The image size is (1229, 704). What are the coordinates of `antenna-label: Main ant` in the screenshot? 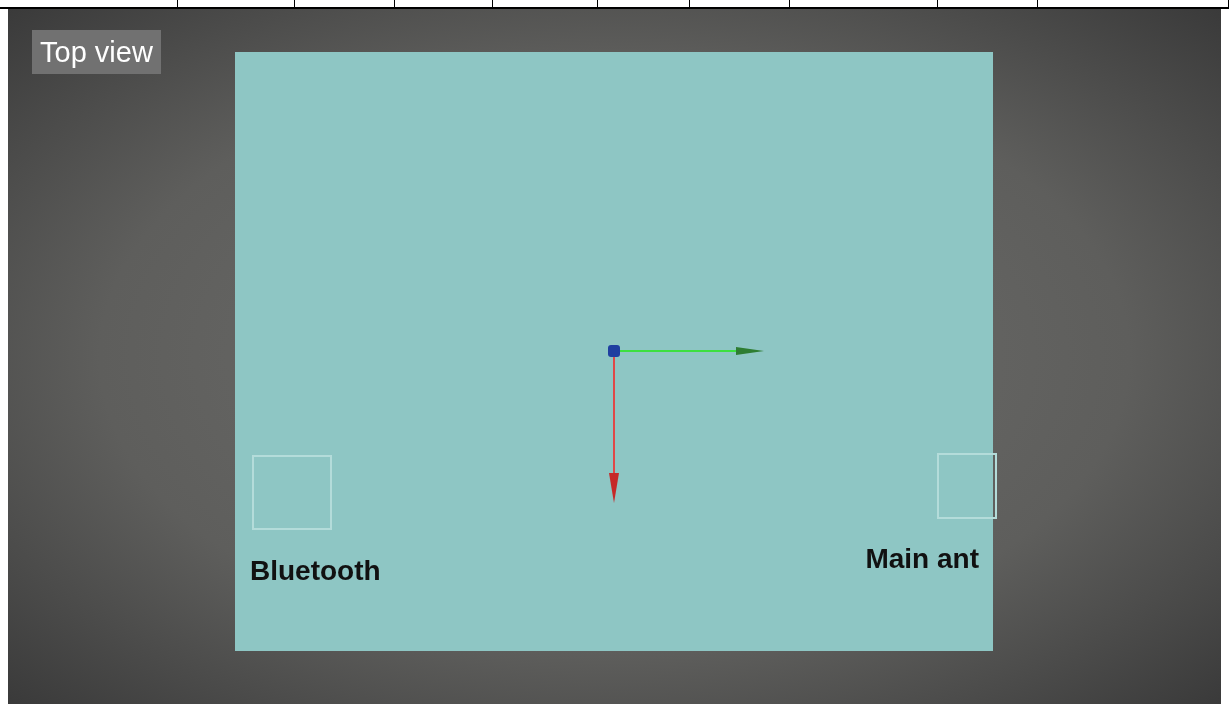 It's located at (922, 559).